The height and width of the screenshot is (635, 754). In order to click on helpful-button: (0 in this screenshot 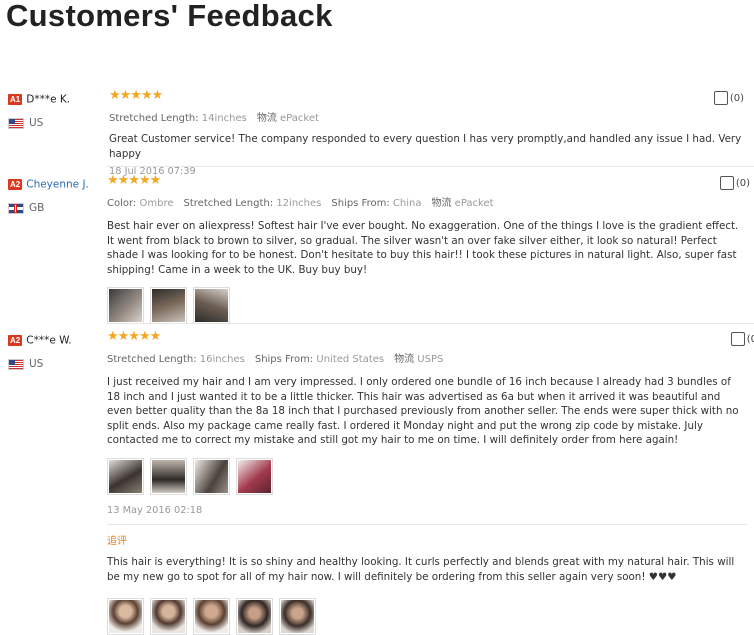, I will do `click(742, 339)`.